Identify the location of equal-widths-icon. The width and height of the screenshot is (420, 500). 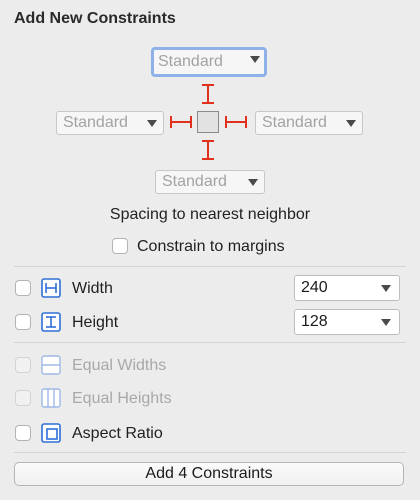
(51, 365).